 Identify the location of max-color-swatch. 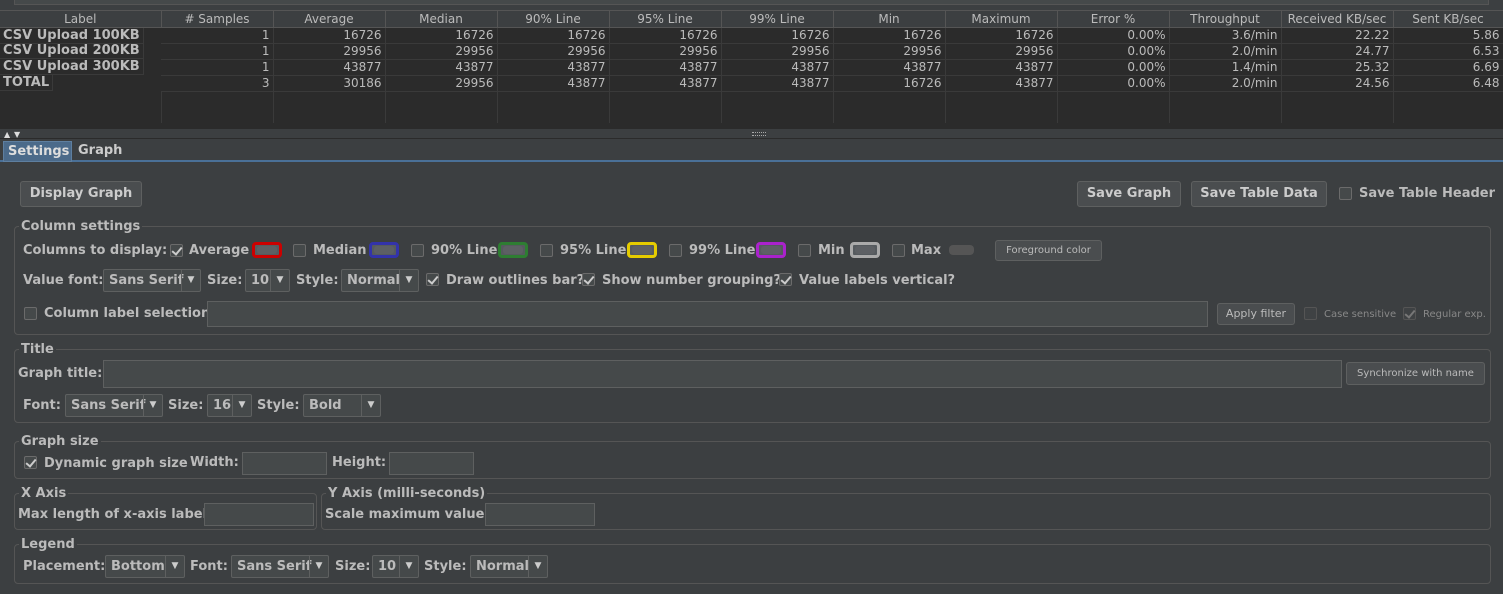
(961, 250).